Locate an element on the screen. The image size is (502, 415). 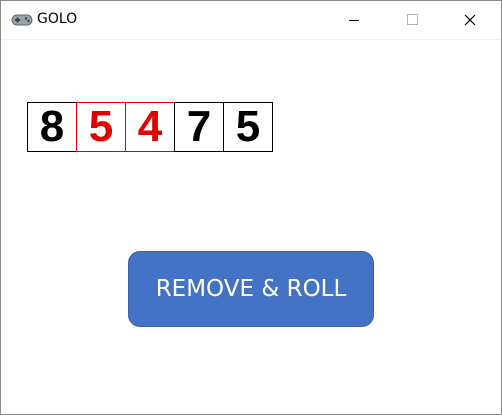
maximize-button is located at coordinates (412, 20).